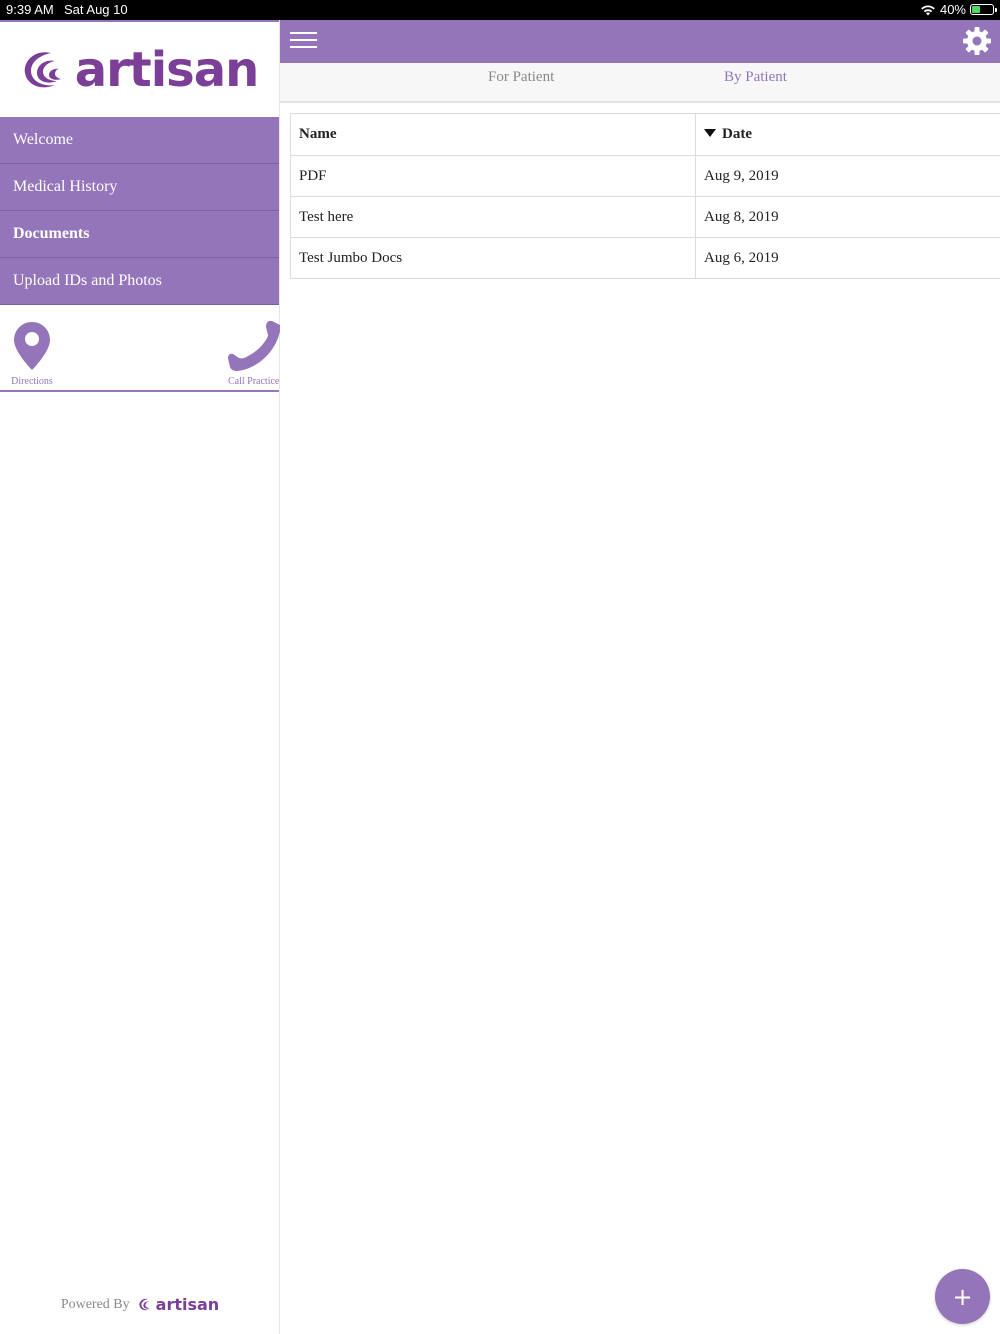 This screenshot has height=1334, width=1000. Describe the element at coordinates (976, 9) in the screenshot. I see `battery-fill` at that location.